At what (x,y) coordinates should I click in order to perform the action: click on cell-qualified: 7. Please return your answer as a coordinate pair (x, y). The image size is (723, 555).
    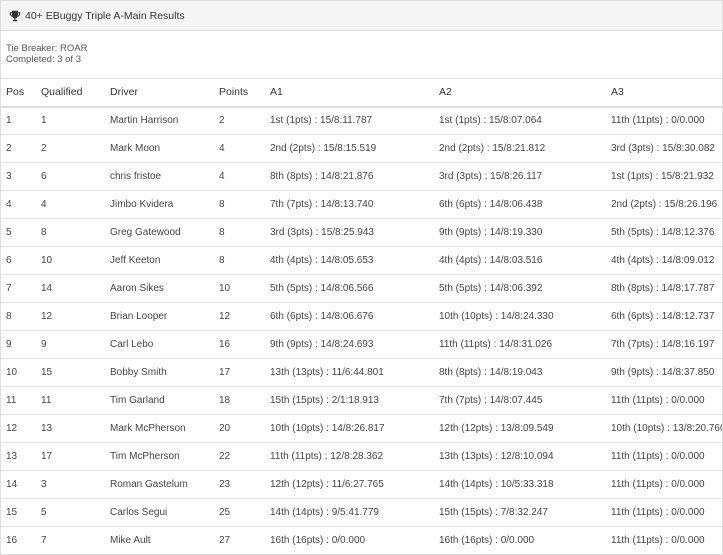
    Looking at the image, I should click on (44, 540).